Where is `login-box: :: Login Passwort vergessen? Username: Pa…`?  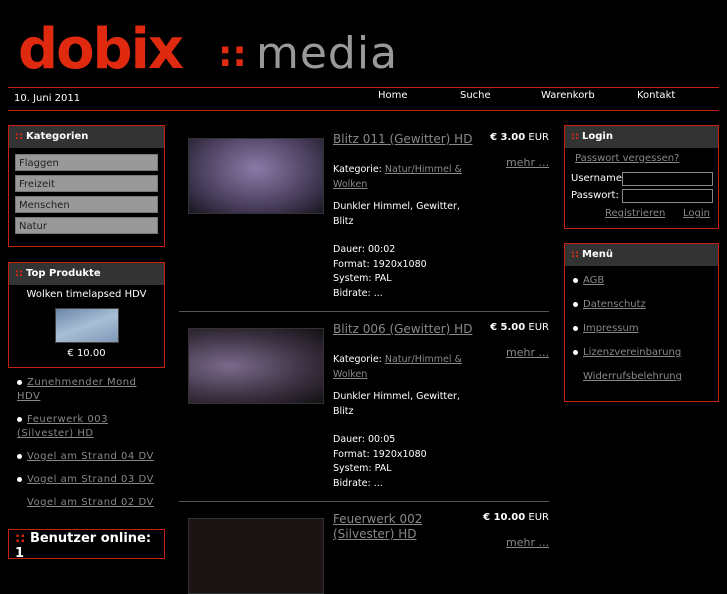
login-box: :: Login Passwort vergessen? Username: Pa… is located at coordinates (641, 177).